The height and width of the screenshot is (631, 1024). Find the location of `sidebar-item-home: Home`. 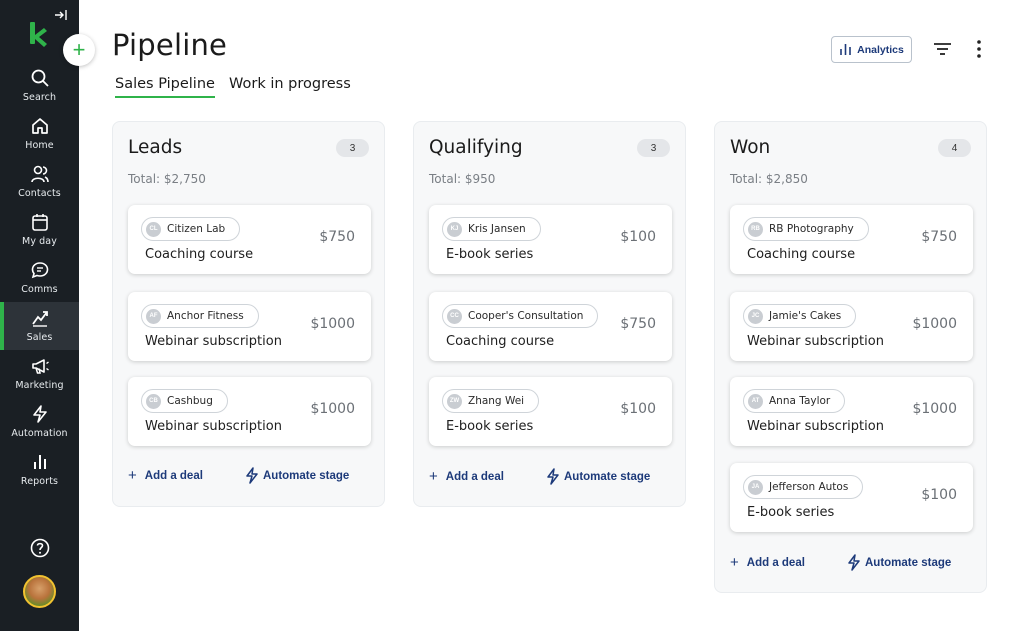

sidebar-item-home: Home is located at coordinates (39, 134).